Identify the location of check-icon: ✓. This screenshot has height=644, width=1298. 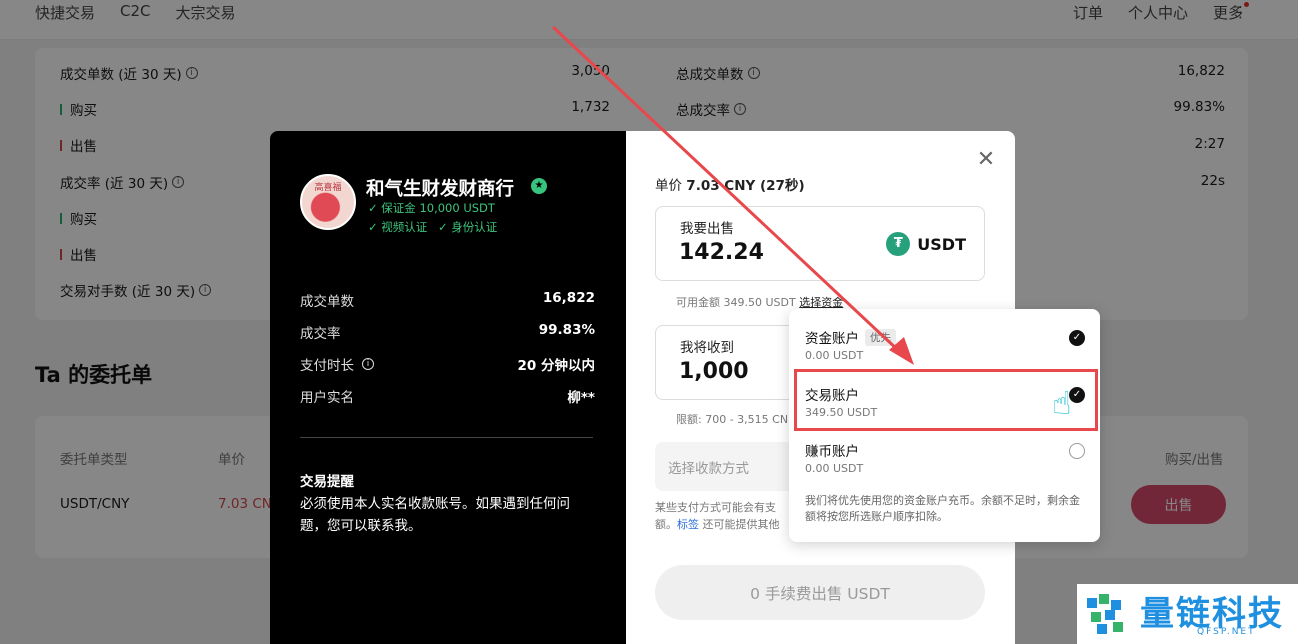
(1077, 338).